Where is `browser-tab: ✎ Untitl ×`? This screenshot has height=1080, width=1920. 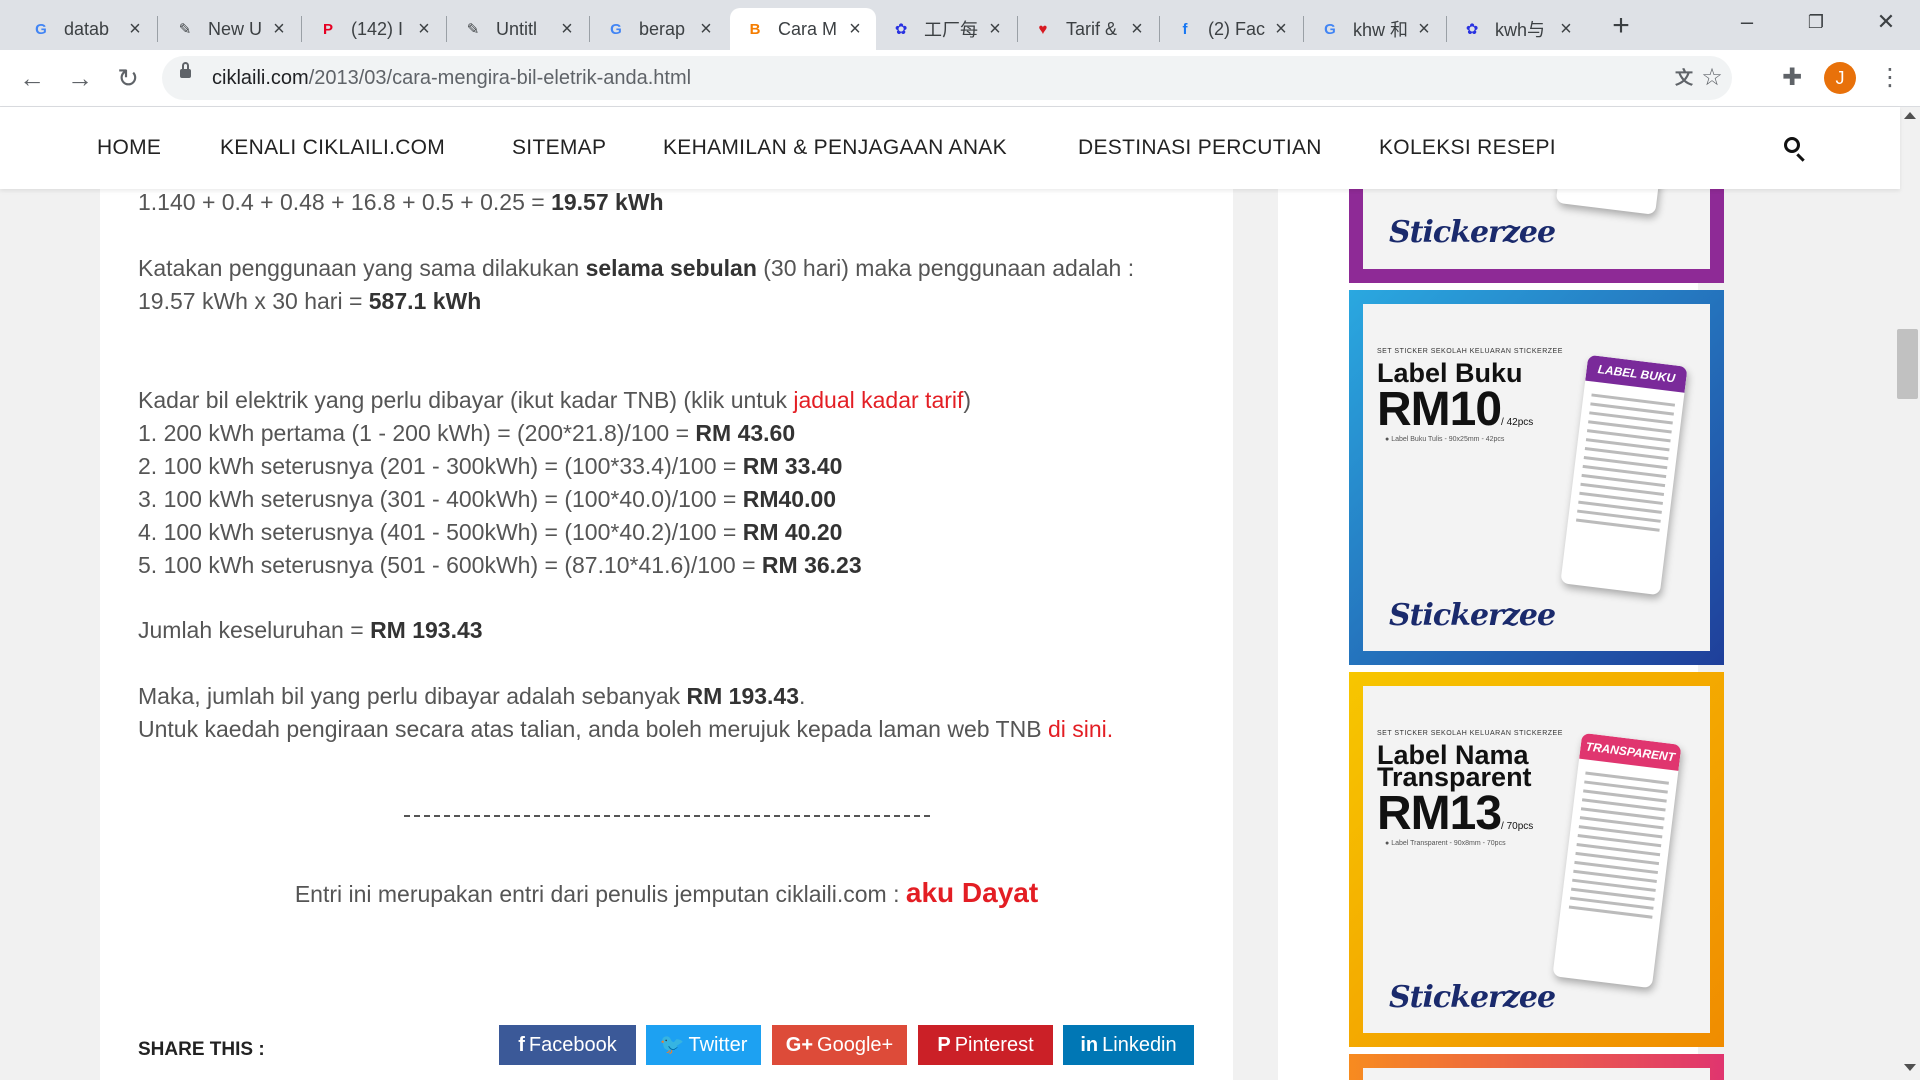
browser-tab: ✎ Untitl × is located at coordinates (518, 29).